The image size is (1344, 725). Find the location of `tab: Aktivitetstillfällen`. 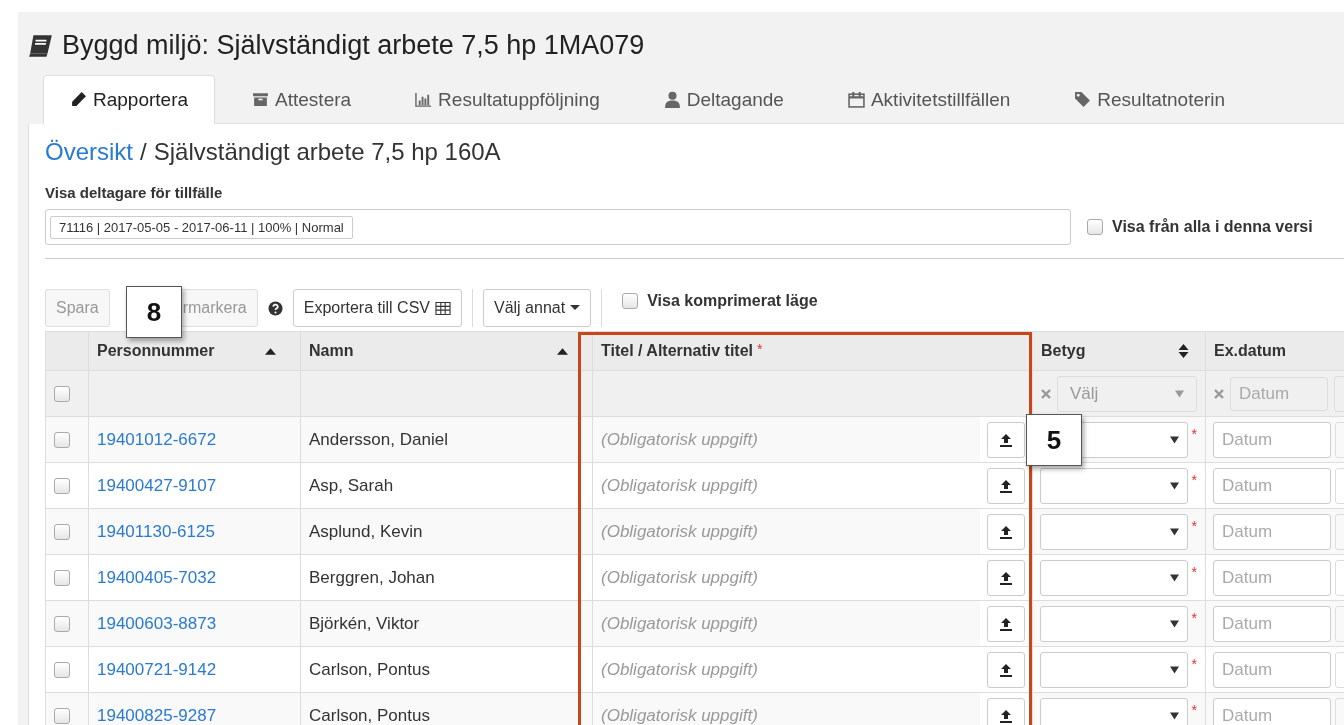

tab: Aktivitetstillfällen is located at coordinates (929, 99).